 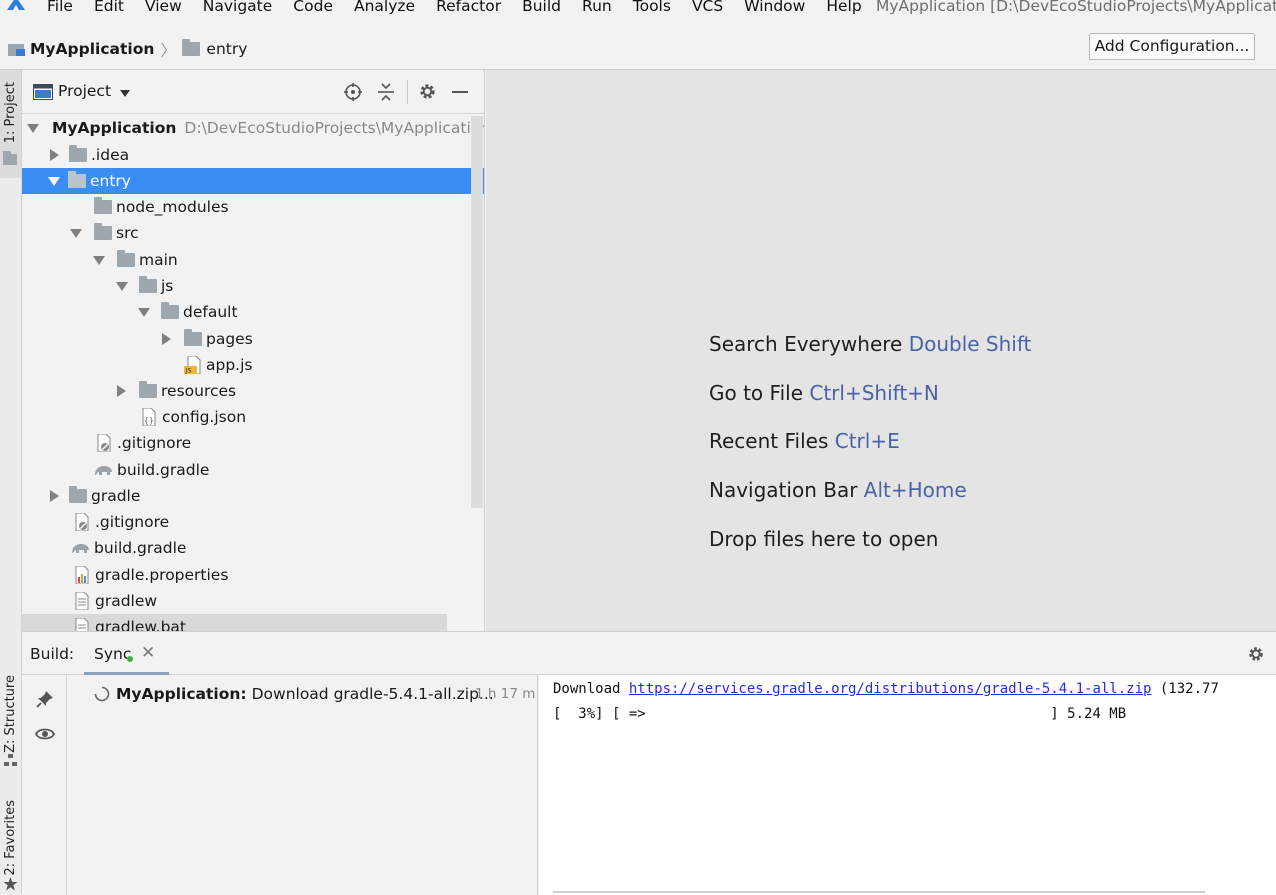 What do you see at coordinates (110, 181) in the screenshot?
I see `tree-item-label: entry` at bounding box center [110, 181].